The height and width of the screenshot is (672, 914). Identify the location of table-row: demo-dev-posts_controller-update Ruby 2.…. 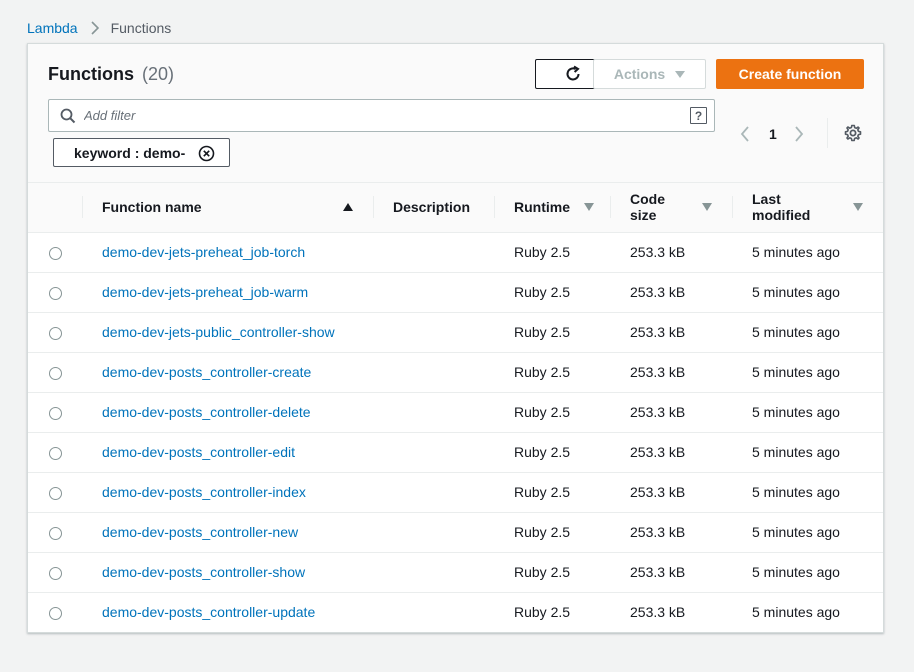
(455, 612).